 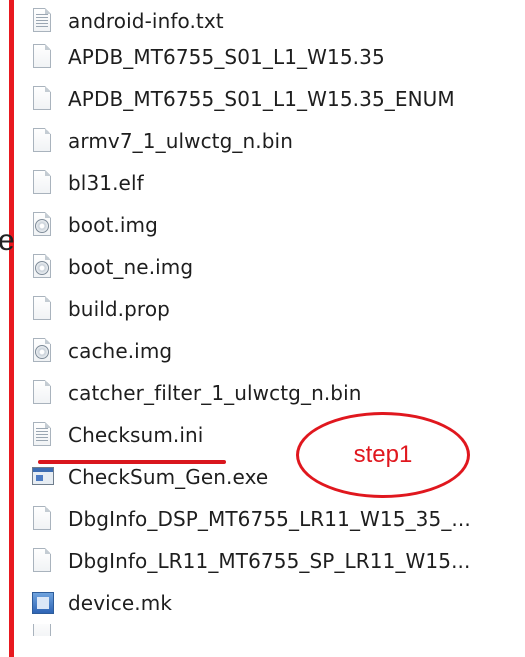 I want to click on file-row-armv7: armv7_1_ulwctg_n.bin, so click(x=277, y=141).